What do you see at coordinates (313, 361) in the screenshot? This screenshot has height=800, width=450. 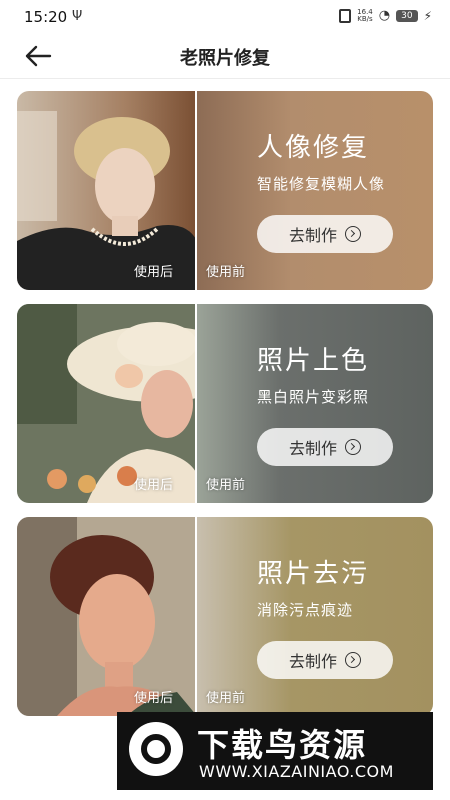 I see `card-title: 照片上色` at bounding box center [313, 361].